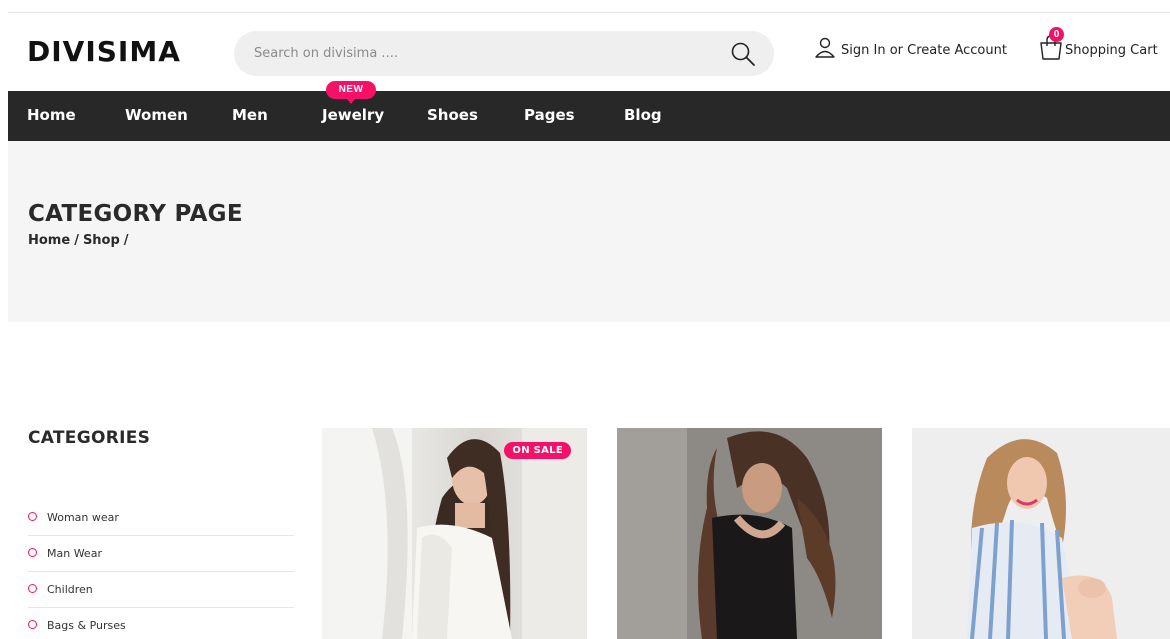  What do you see at coordinates (452, 116) in the screenshot?
I see `nav-item-shoes: Shoes` at bounding box center [452, 116].